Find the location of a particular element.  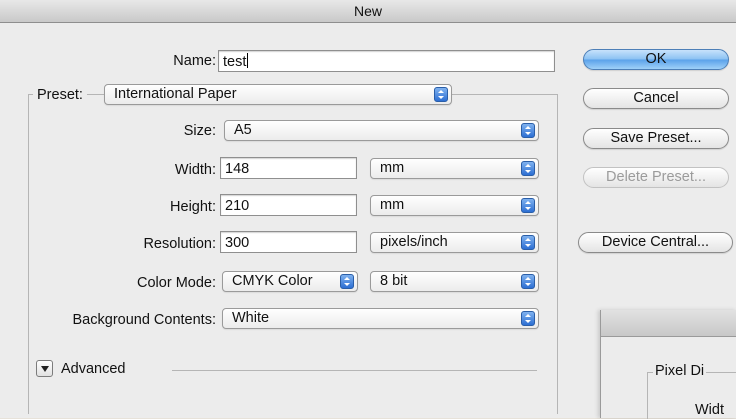

advanced-separator is located at coordinates (354, 370).